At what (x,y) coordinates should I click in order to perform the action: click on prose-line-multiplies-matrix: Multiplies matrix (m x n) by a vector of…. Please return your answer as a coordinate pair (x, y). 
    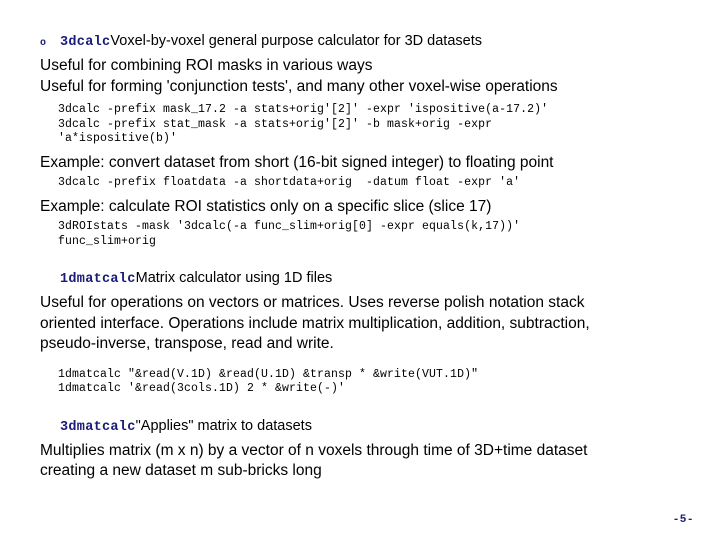
    Looking at the image, I should click on (314, 450).